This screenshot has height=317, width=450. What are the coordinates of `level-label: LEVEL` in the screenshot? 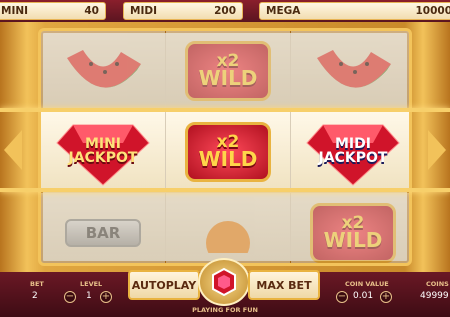 It's located at (91, 284).